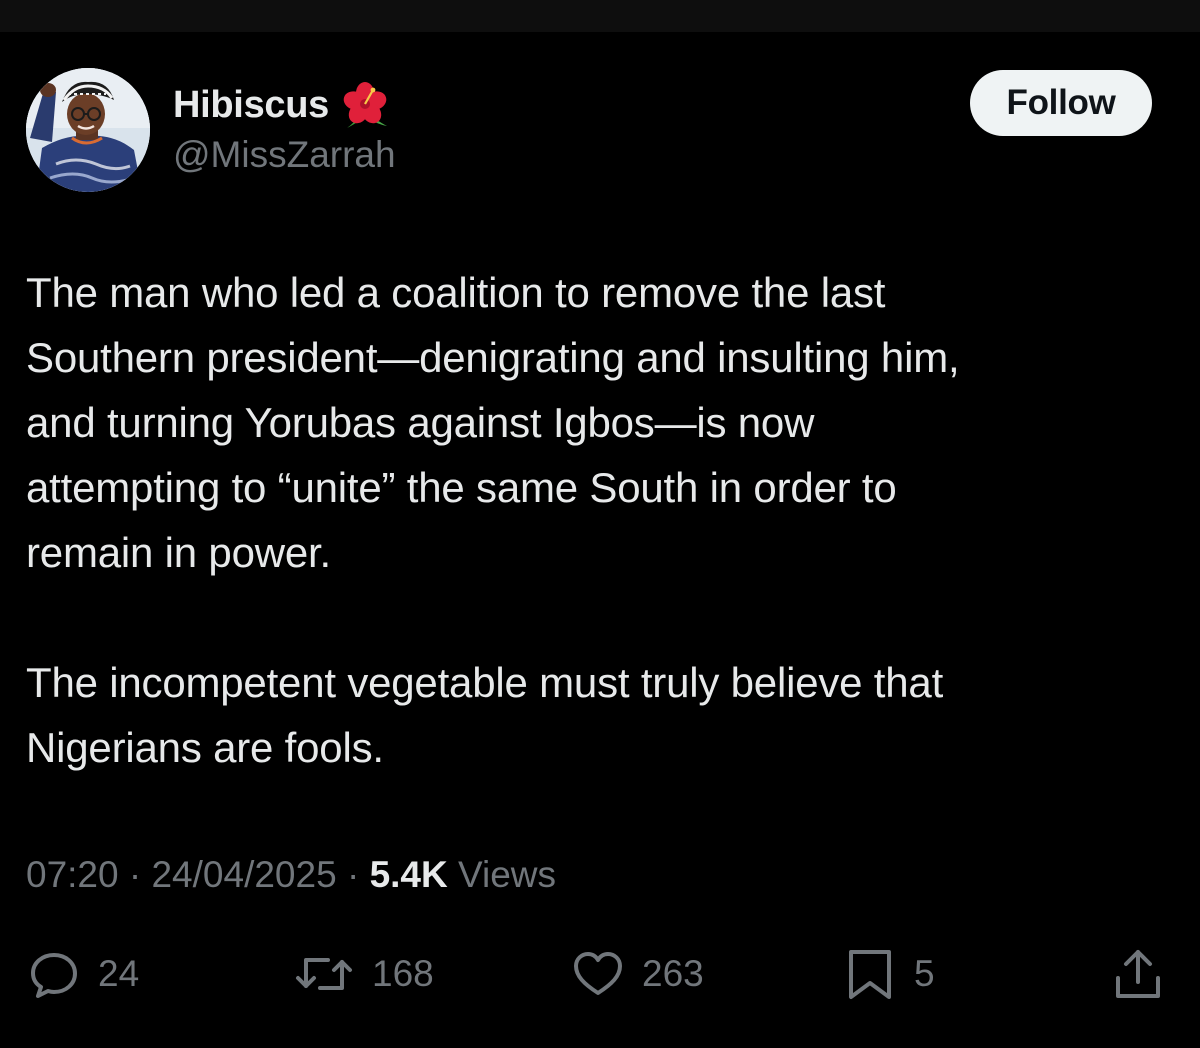 This screenshot has width=1200, height=1048. Describe the element at coordinates (54, 975) in the screenshot. I see `reply-icon` at that location.